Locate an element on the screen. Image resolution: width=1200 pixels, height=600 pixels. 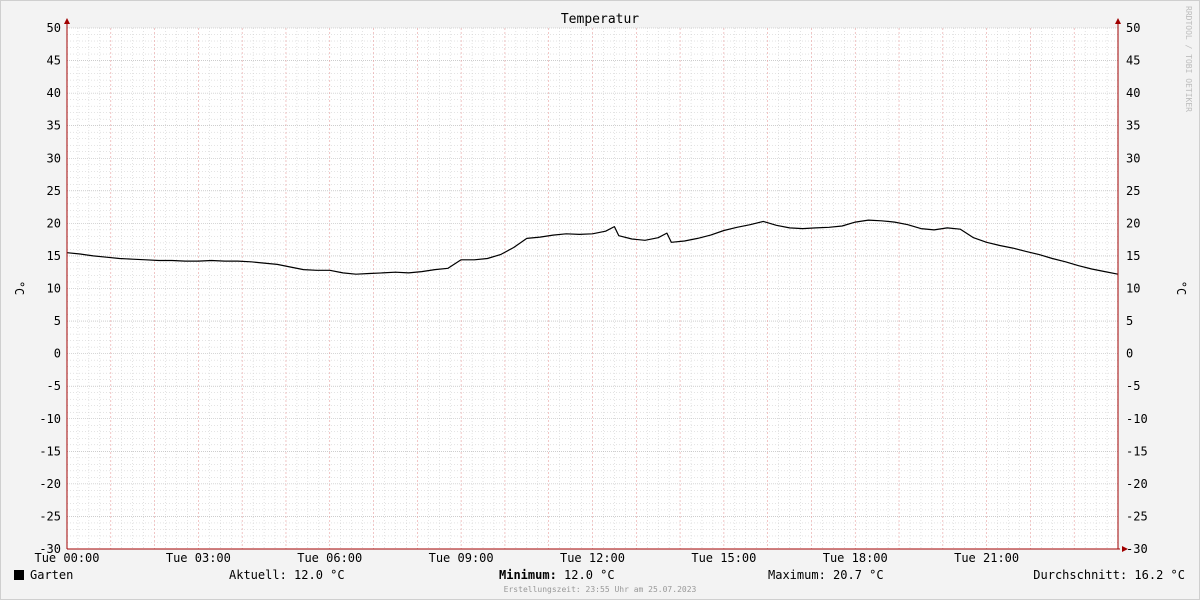
legend-minimum-label: Minimum: is located at coordinates (528, 575).